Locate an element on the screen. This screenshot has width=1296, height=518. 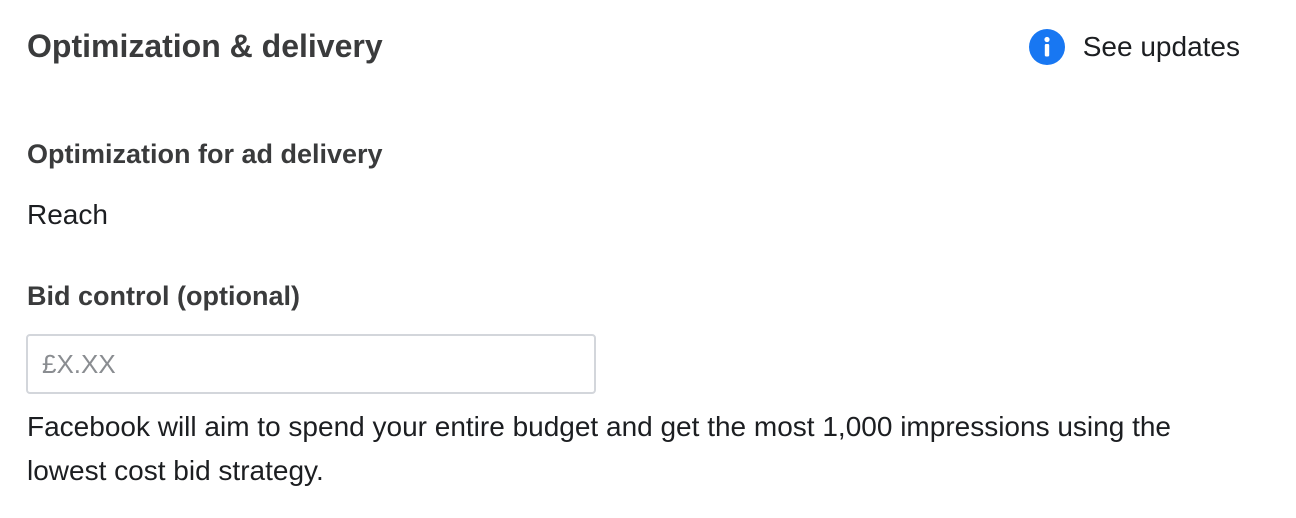
optimization-value: Reach is located at coordinates (67, 214).